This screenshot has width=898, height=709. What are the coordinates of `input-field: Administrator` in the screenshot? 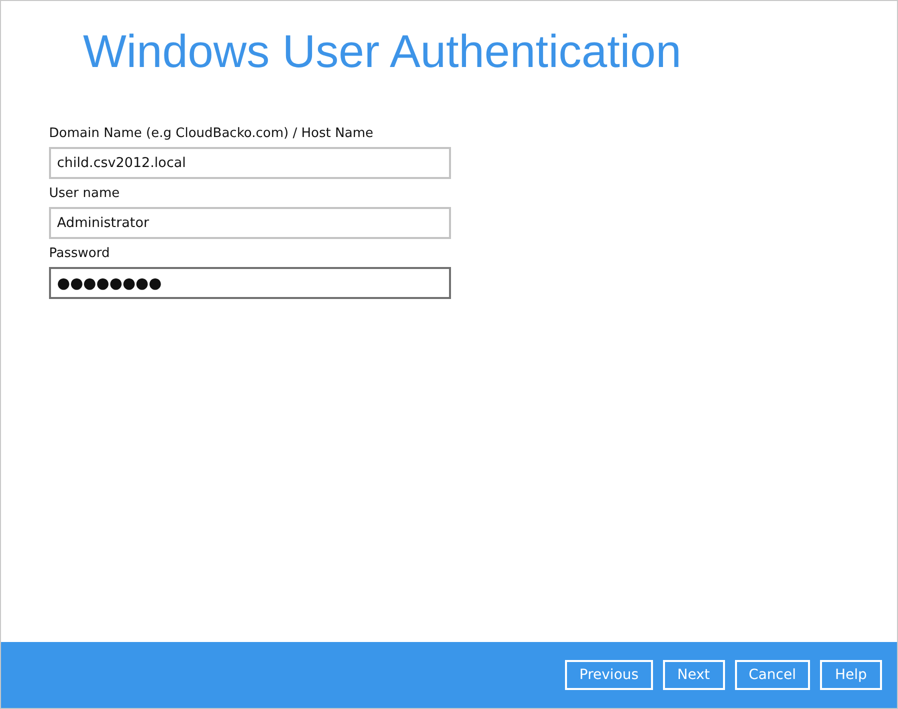 It's located at (250, 223).